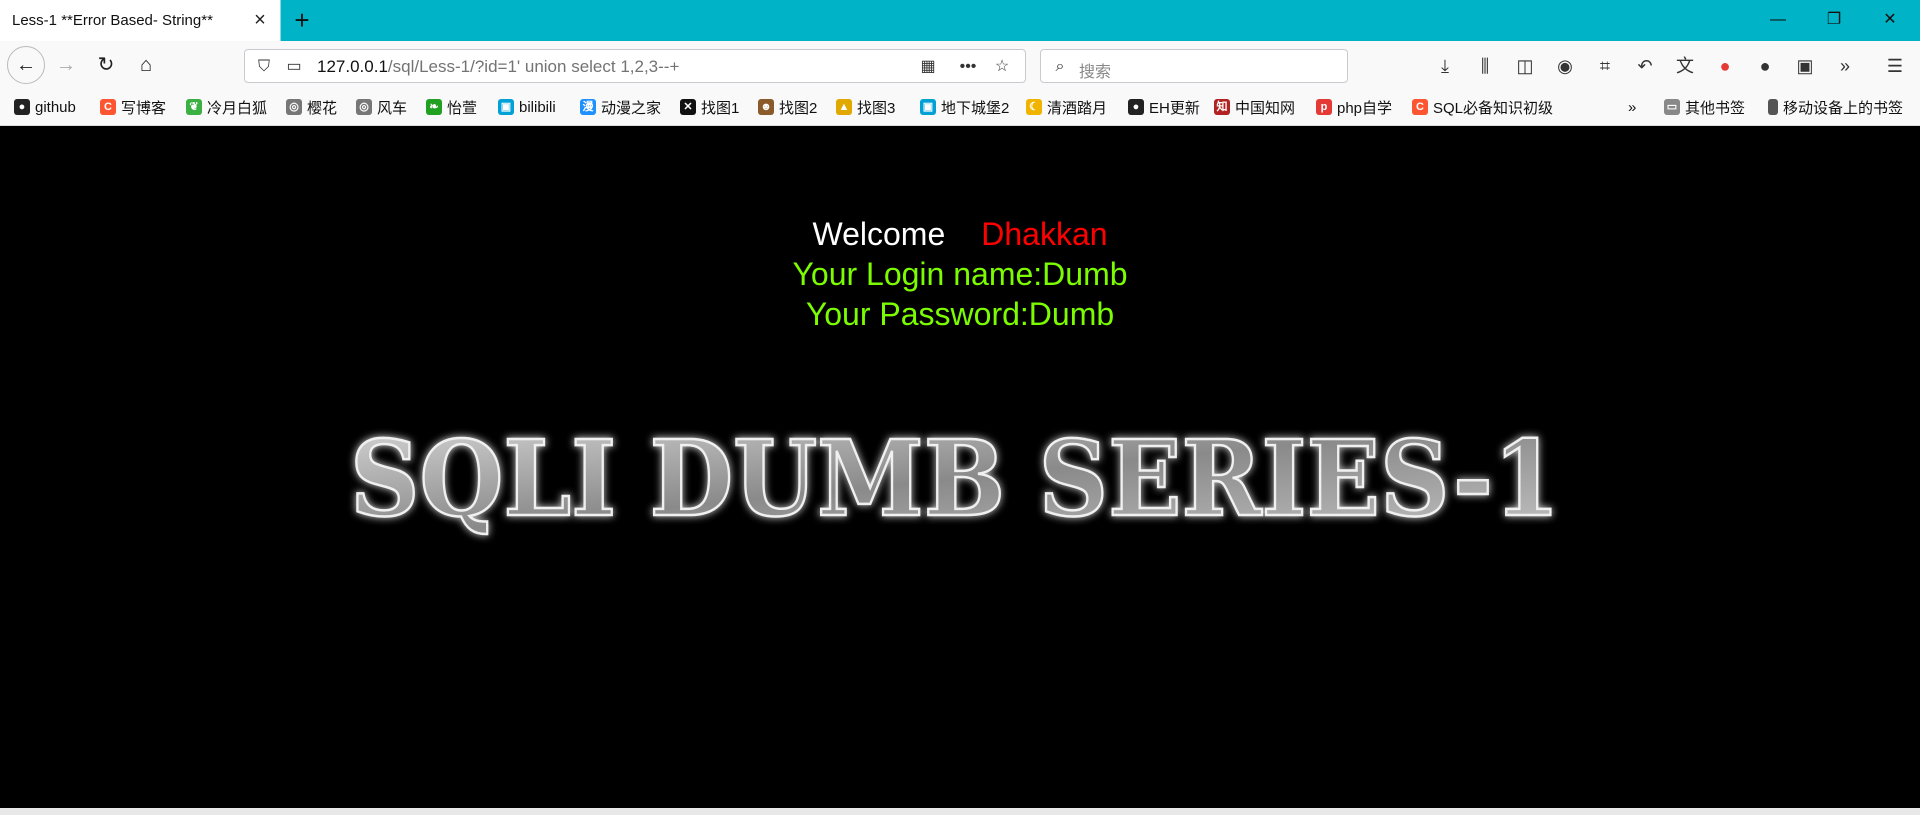 The height and width of the screenshot is (815, 1920). Describe the element at coordinates (1645, 66) in the screenshot. I see `undo-icon: ↶` at that location.